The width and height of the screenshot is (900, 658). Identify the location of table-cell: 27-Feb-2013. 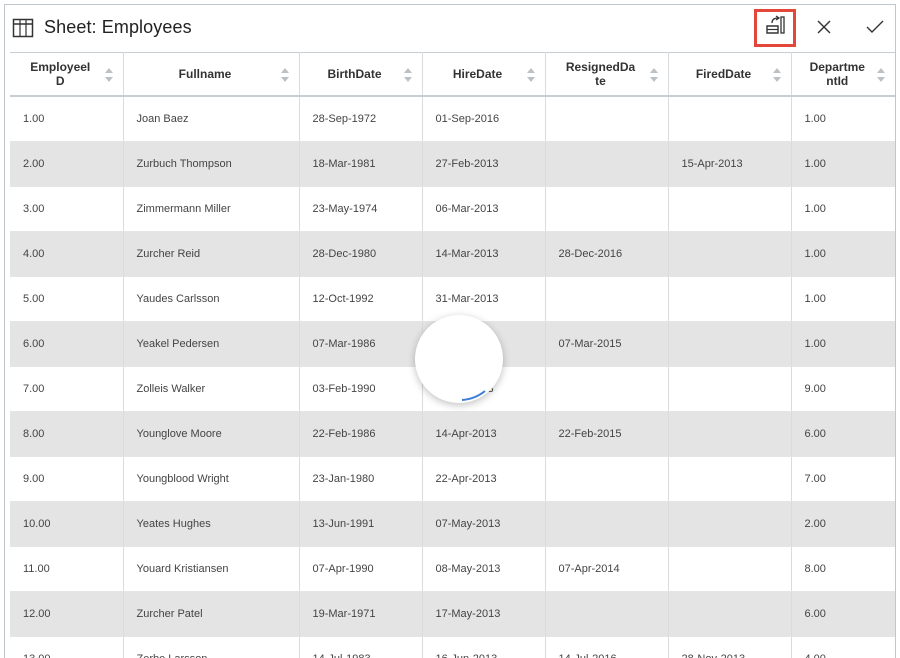
(484, 164).